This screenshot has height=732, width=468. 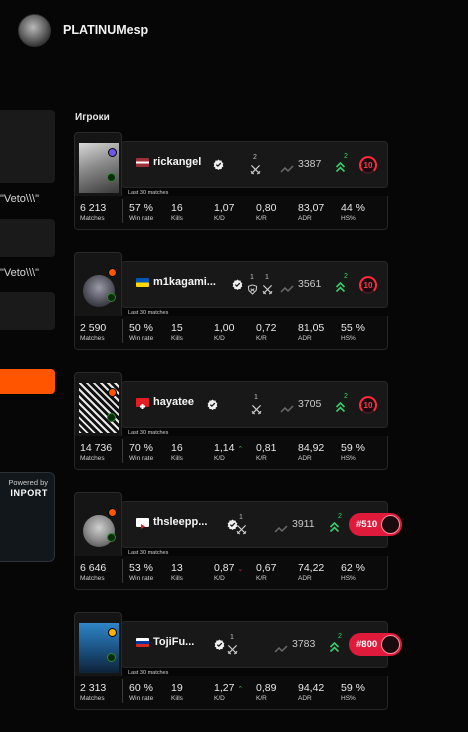 What do you see at coordinates (177, 688) in the screenshot?
I see `stat-kills-value: 19` at bounding box center [177, 688].